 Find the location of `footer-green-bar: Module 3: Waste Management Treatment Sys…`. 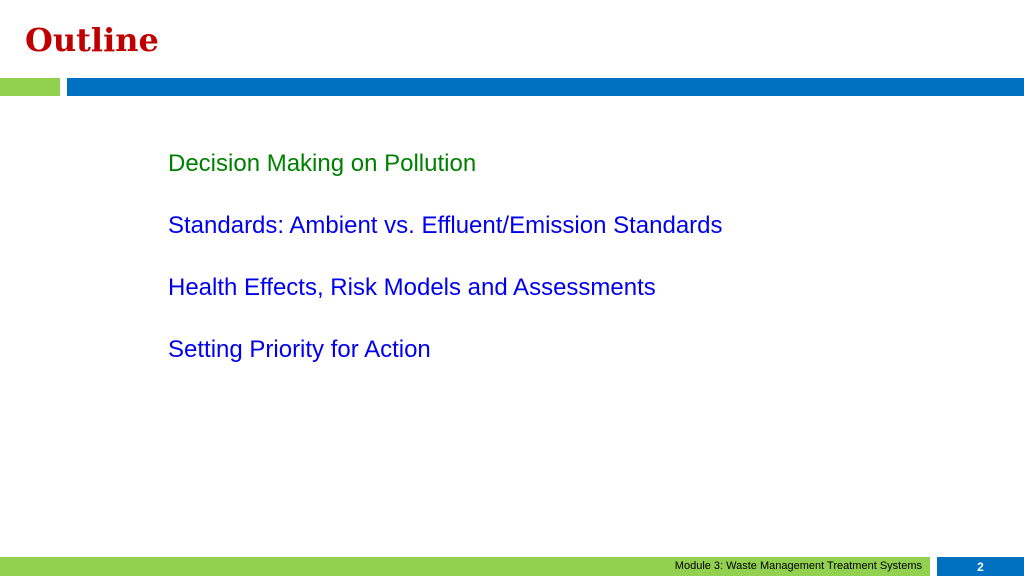

footer-green-bar: Module 3: Waste Management Treatment Sys… is located at coordinates (465, 566).